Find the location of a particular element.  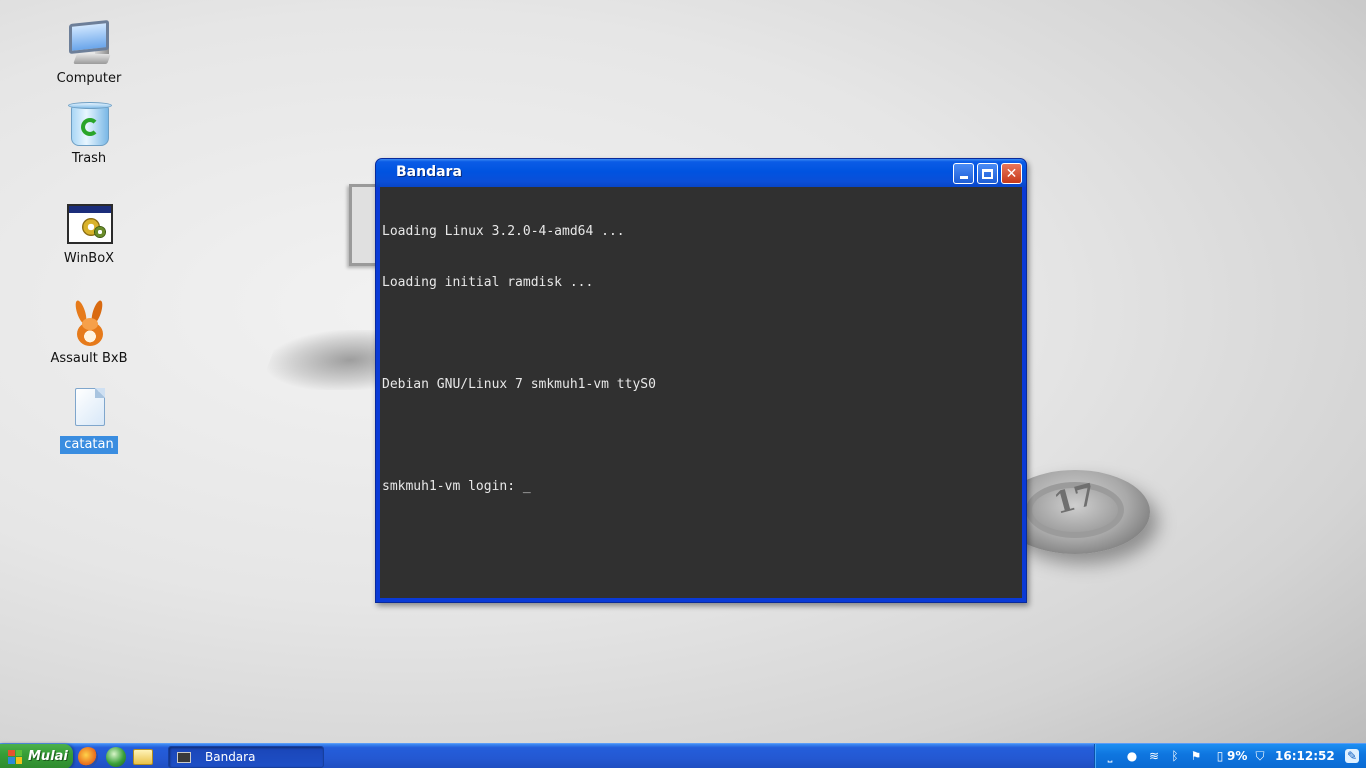

firefox-icon is located at coordinates (88, 757).